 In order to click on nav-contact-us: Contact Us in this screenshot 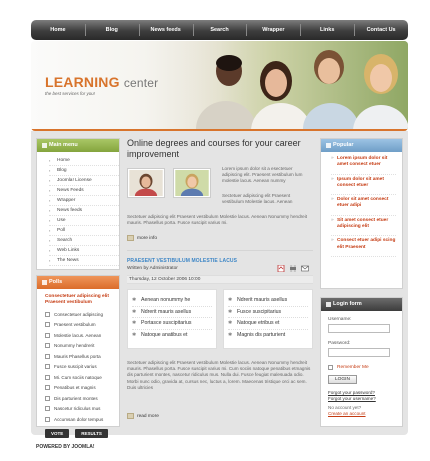, I will do `click(381, 30)`.